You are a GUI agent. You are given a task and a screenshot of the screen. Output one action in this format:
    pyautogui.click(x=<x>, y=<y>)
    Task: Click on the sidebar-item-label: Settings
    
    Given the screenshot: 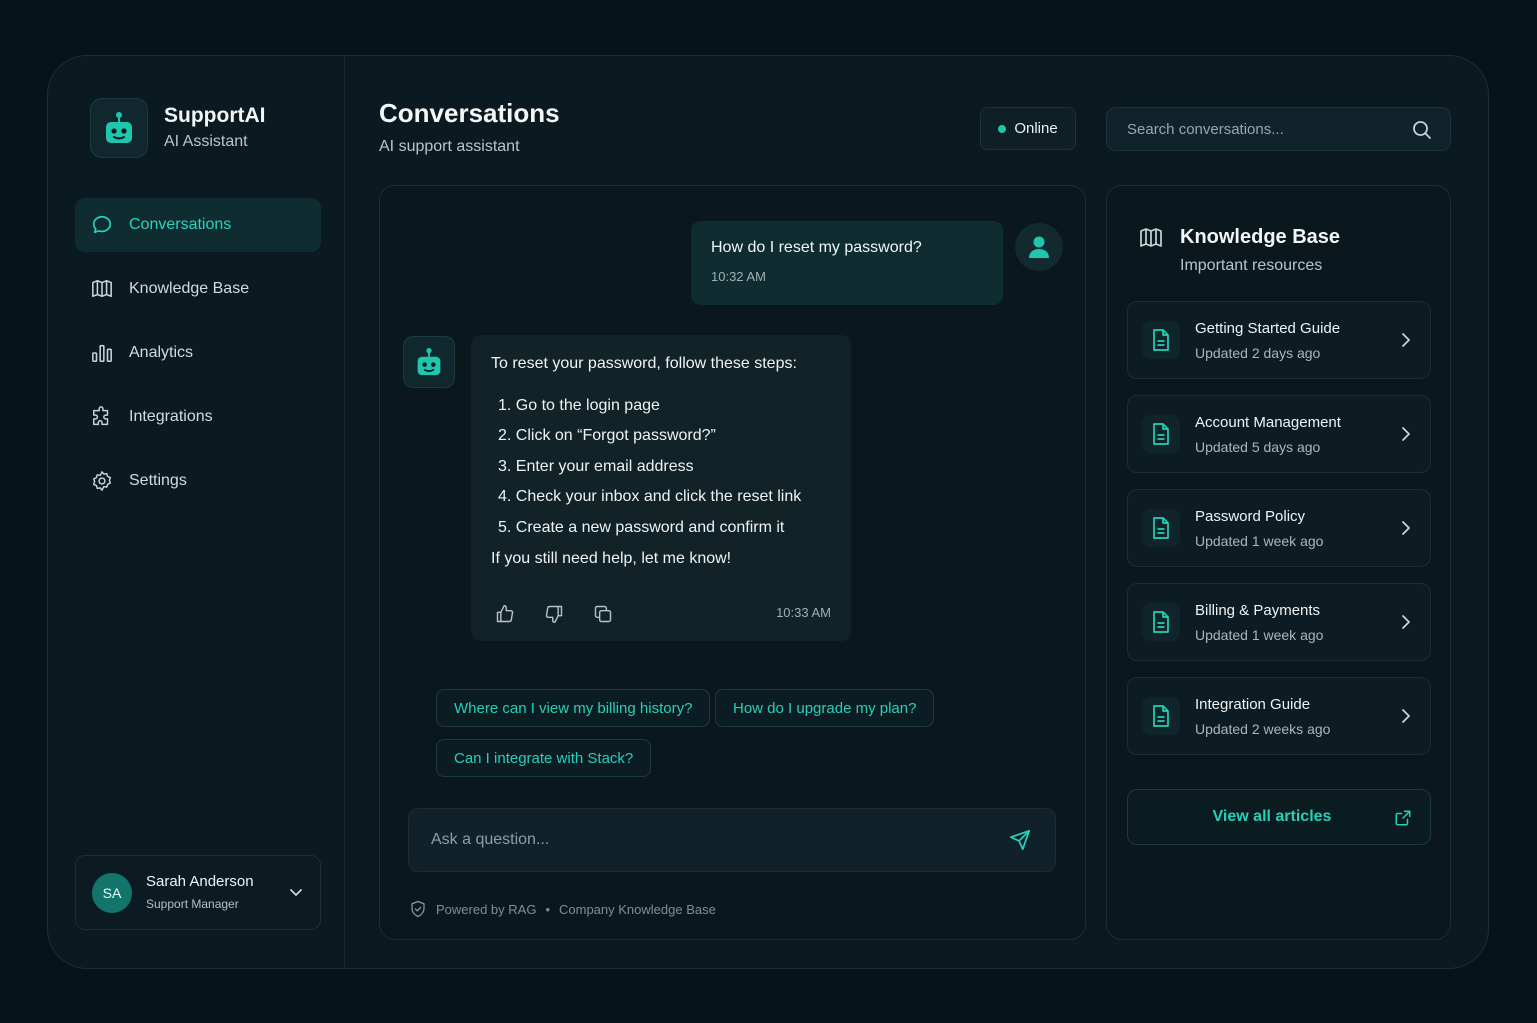 What is the action you would take?
    pyautogui.click(x=158, y=480)
    